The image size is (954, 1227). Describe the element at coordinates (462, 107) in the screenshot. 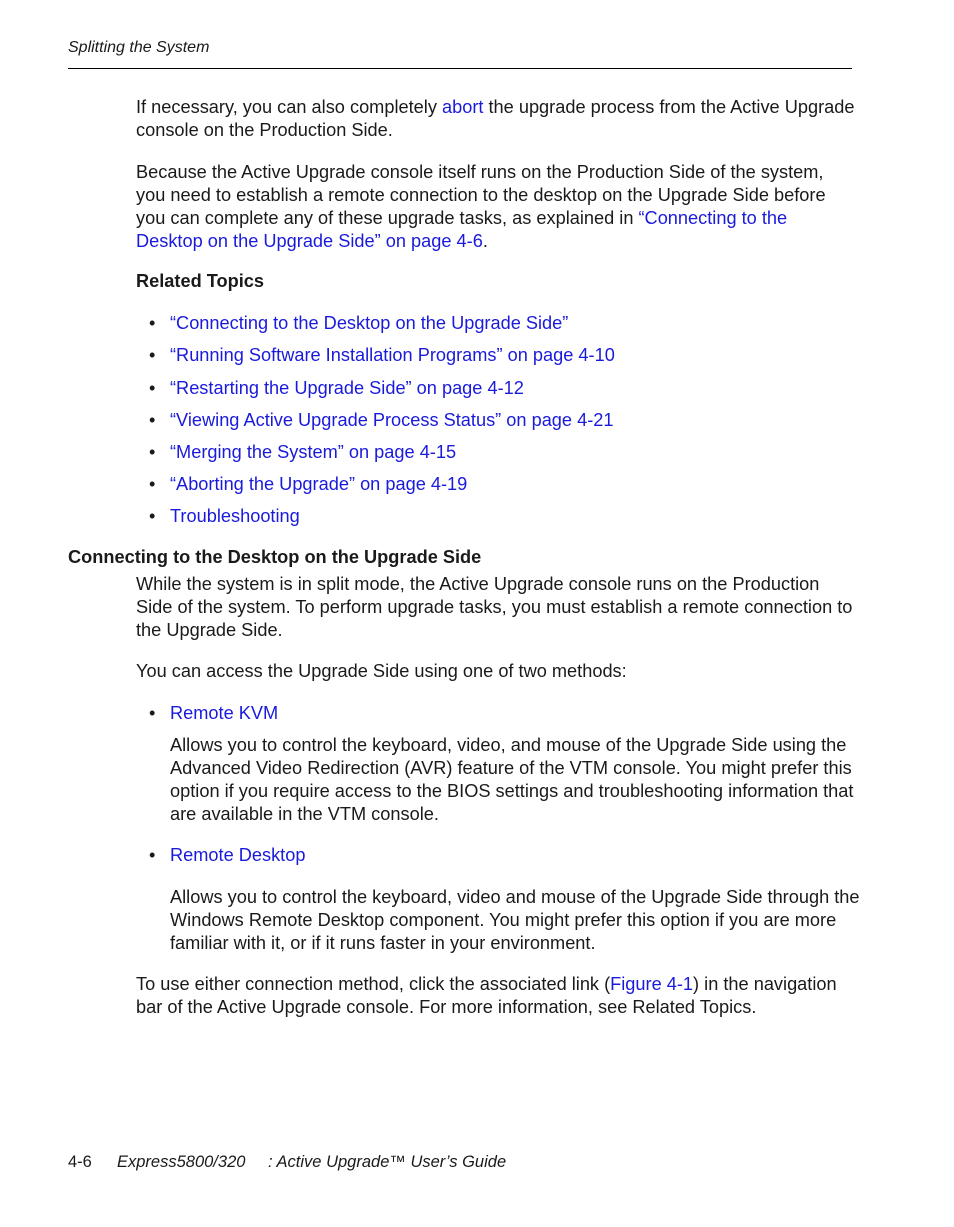

I see `abort-link: abort` at that location.